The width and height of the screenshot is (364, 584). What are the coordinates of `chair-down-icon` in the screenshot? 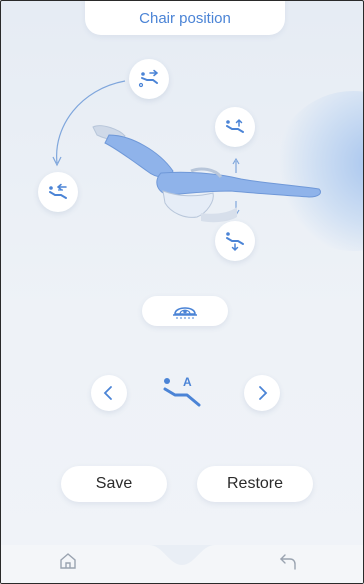 It's located at (235, 242).